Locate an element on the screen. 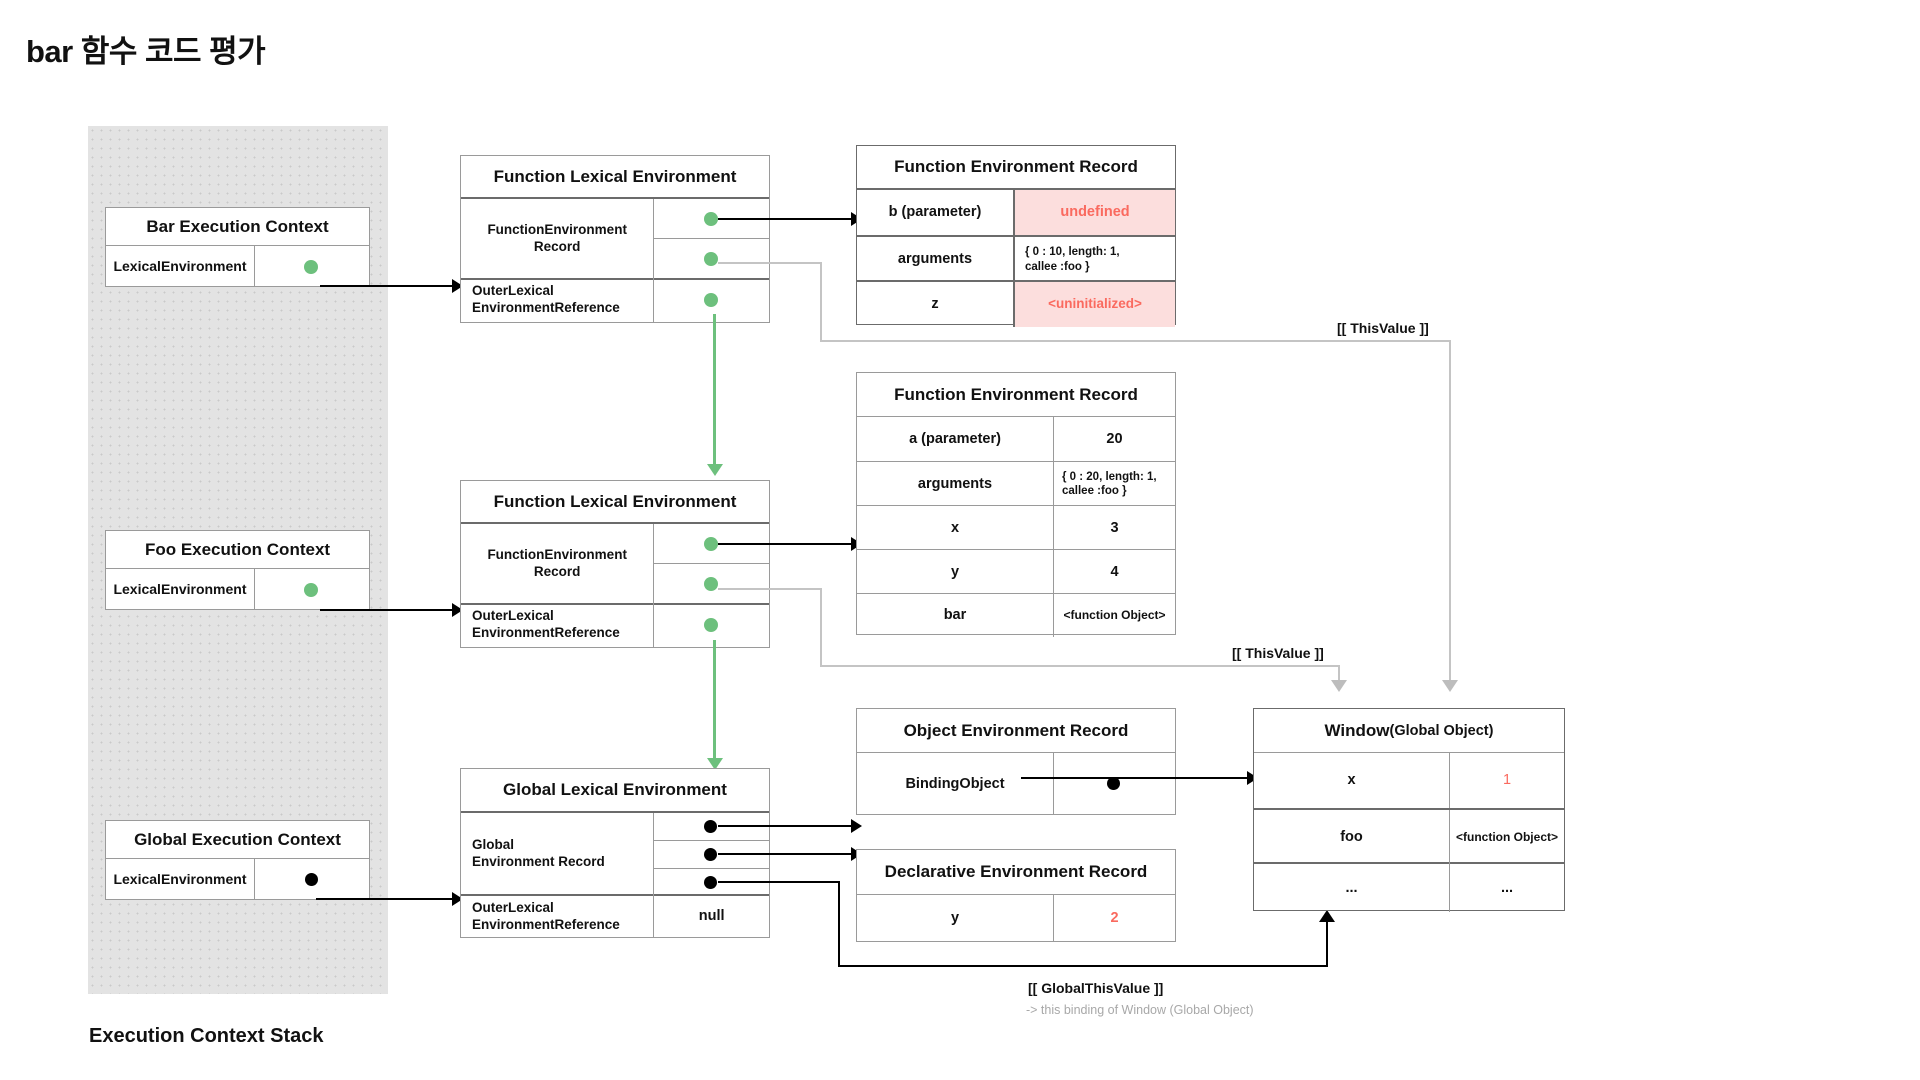 This screenshot has height=1080, width=1920. foo-fle-title: Function Lexical Environment is located at coordinates (615, 502).